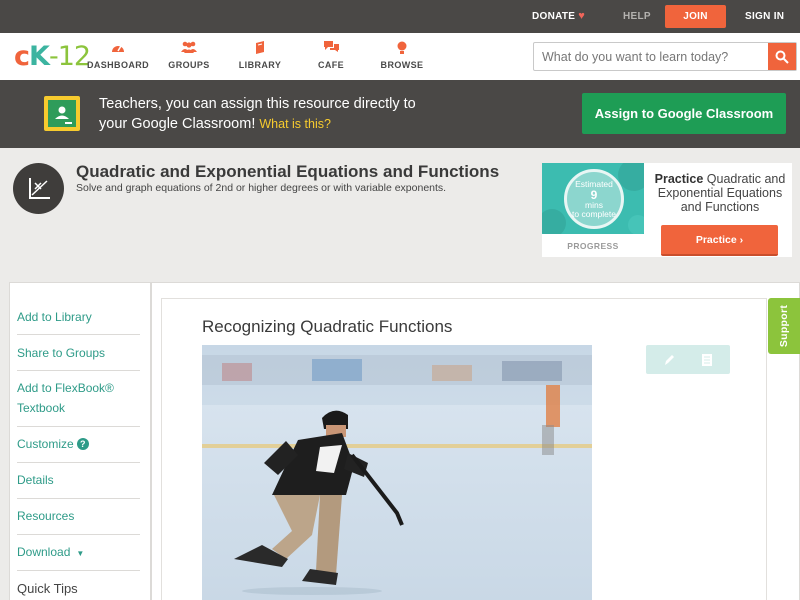 The width and height of the screenshot is (800, 600). Describe the element at coordinates (78, 481) in the screenshot. I see `sidebar-details: Details` at that location.